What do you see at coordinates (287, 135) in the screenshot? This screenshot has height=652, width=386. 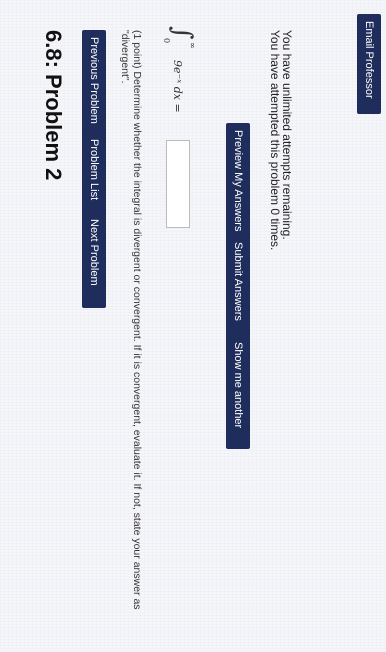 I see `attempts-remaining: You have unlimited attempts remaining.` at bounding box center [287, 135].